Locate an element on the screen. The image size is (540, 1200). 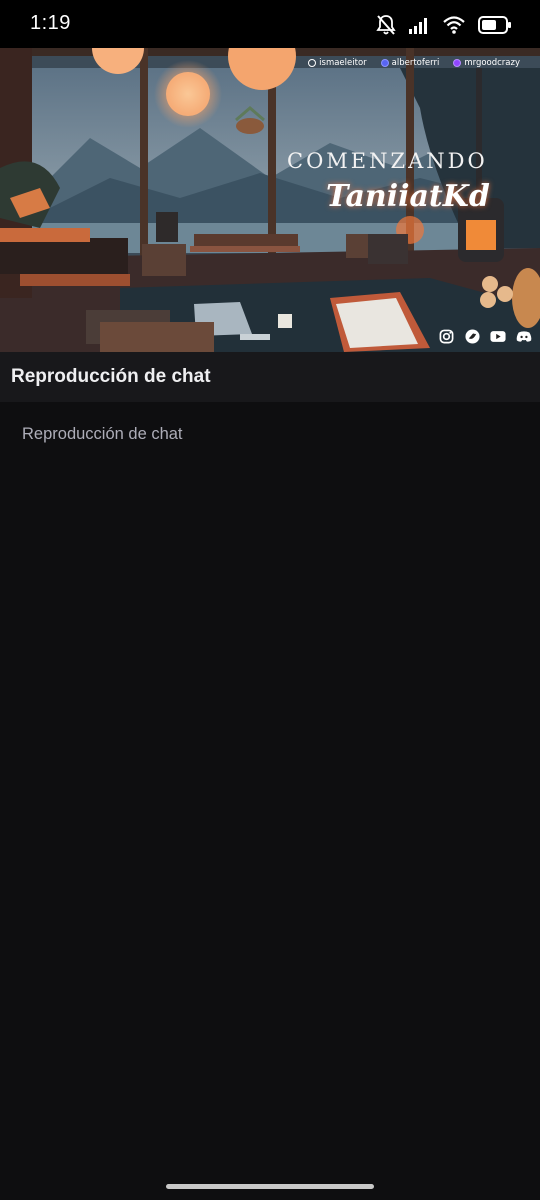
battery-icon is located at coordinates (495, 25).